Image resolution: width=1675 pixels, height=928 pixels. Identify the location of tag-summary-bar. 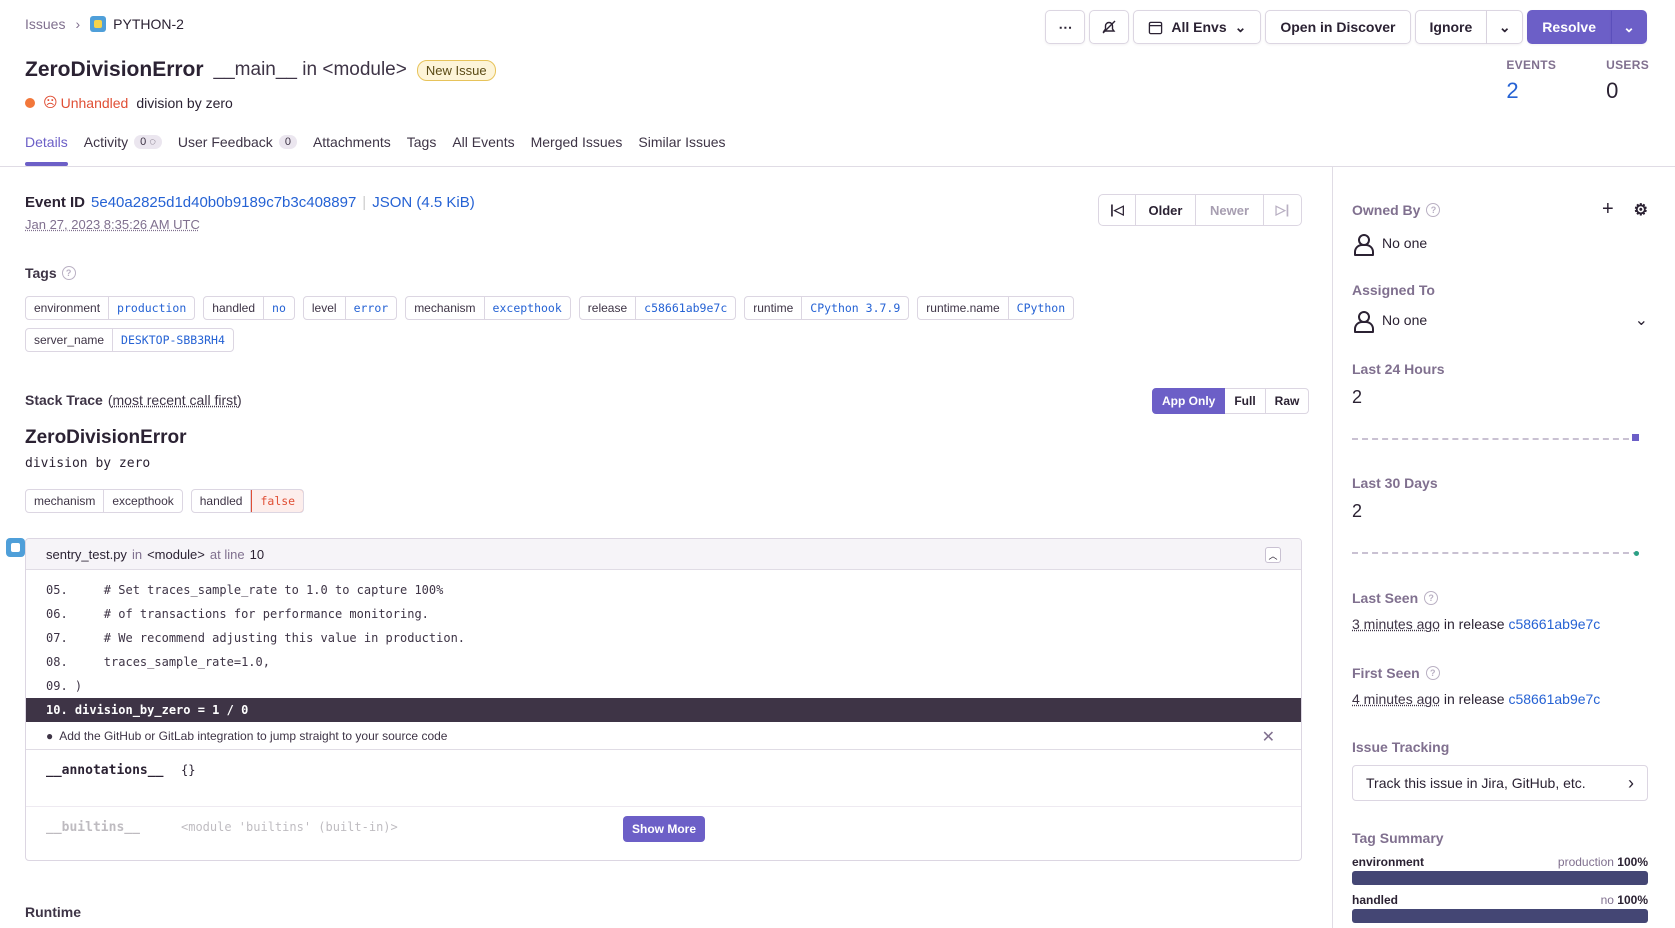
(1500, 878).